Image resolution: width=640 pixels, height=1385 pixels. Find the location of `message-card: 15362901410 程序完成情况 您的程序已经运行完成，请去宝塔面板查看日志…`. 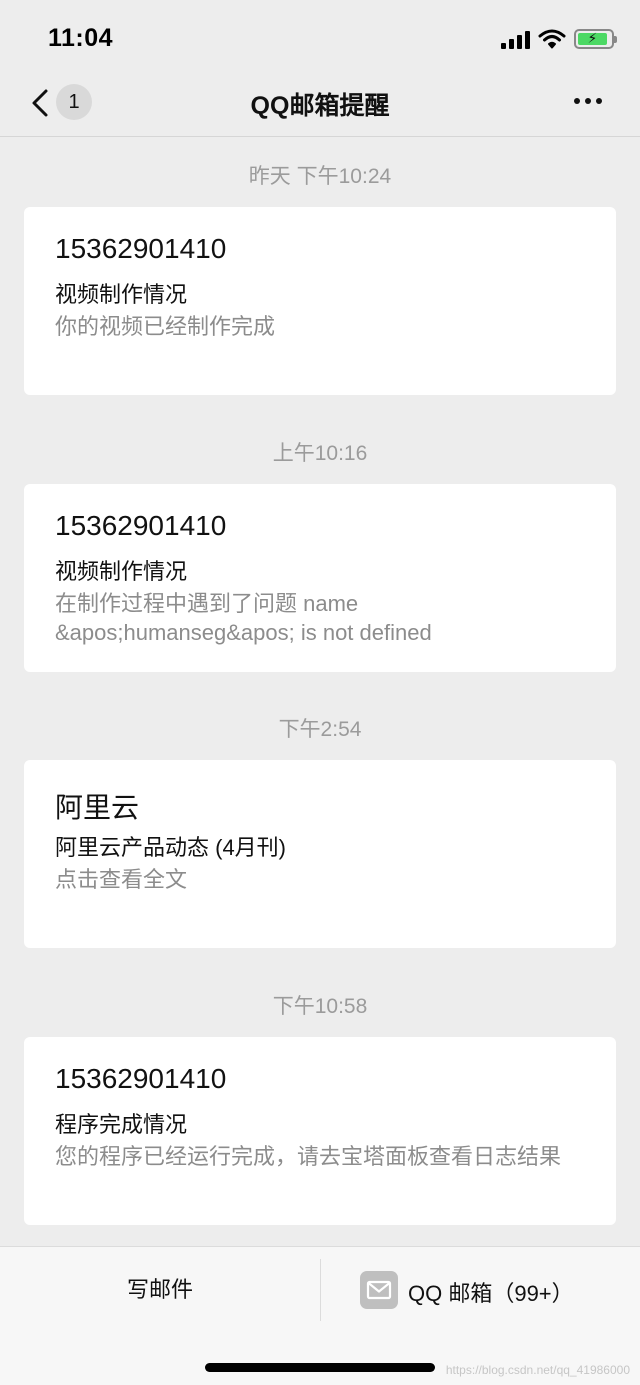

message-card: 15362901410 程序完成情况 您的程序已经运行完成，请去宝塔面板查看日志… is located at coordinates (320, 1131).